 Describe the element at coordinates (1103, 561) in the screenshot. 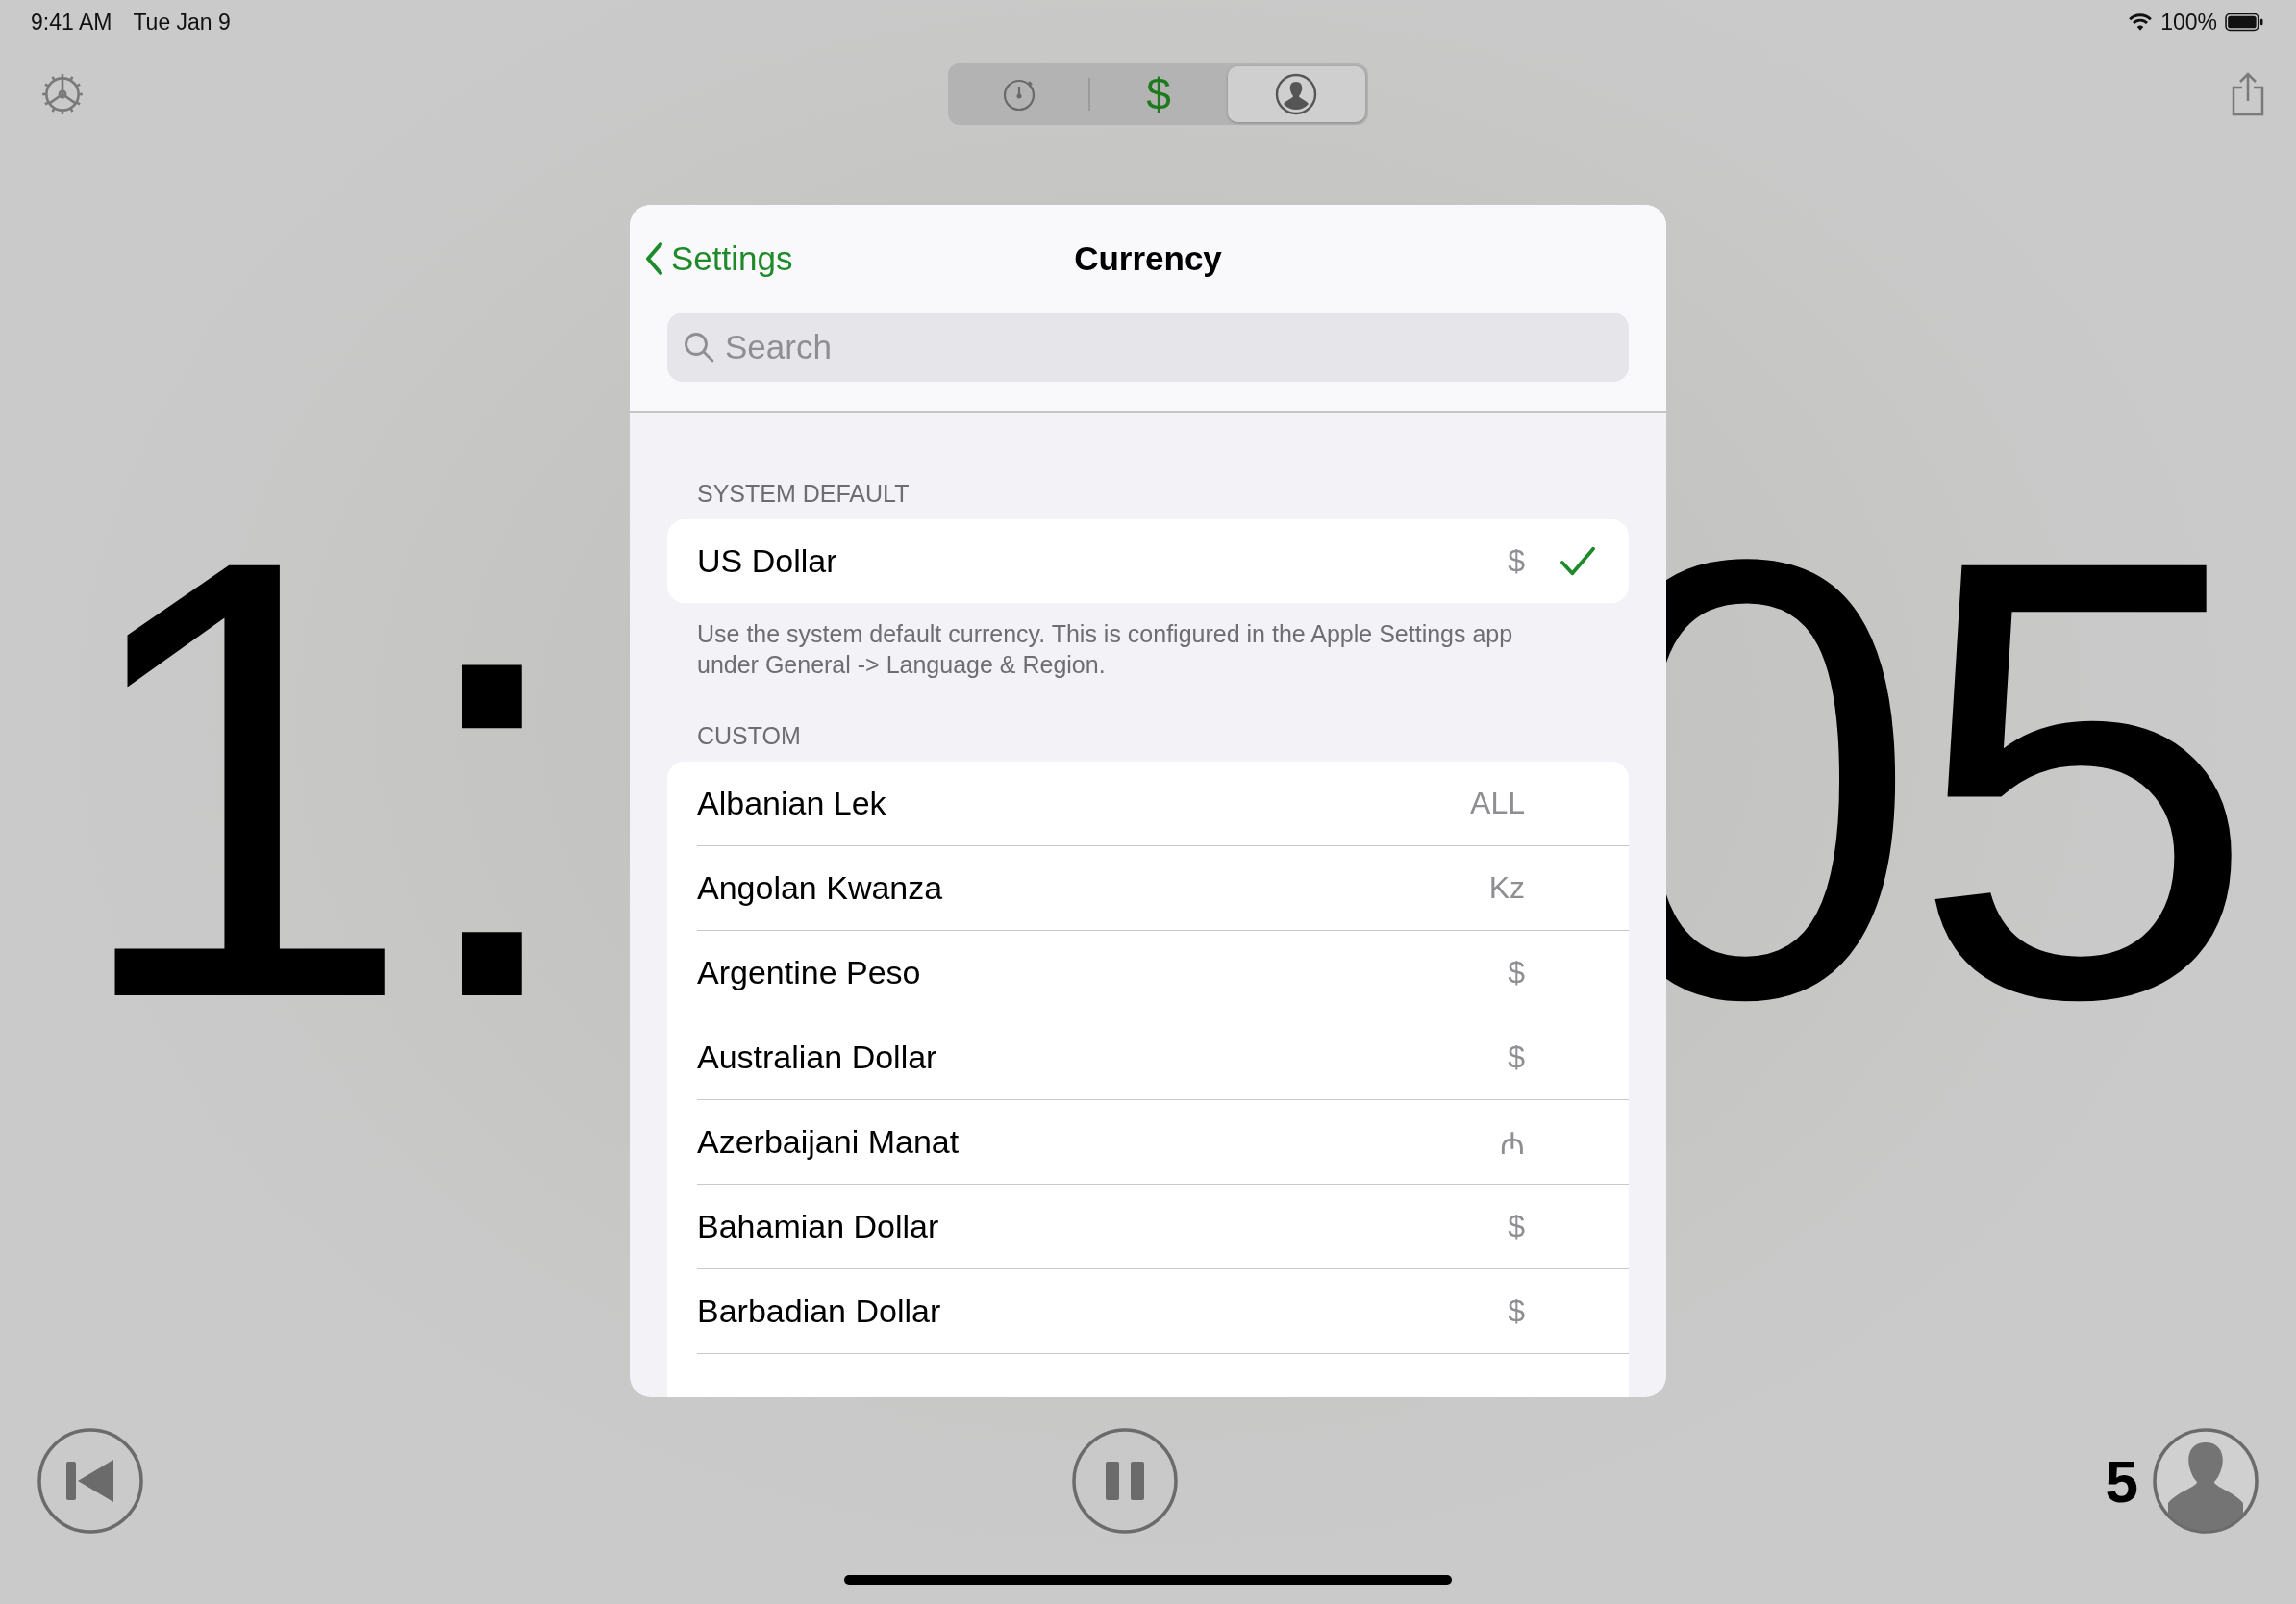

I see `currency-name: US Dollar` at that location.